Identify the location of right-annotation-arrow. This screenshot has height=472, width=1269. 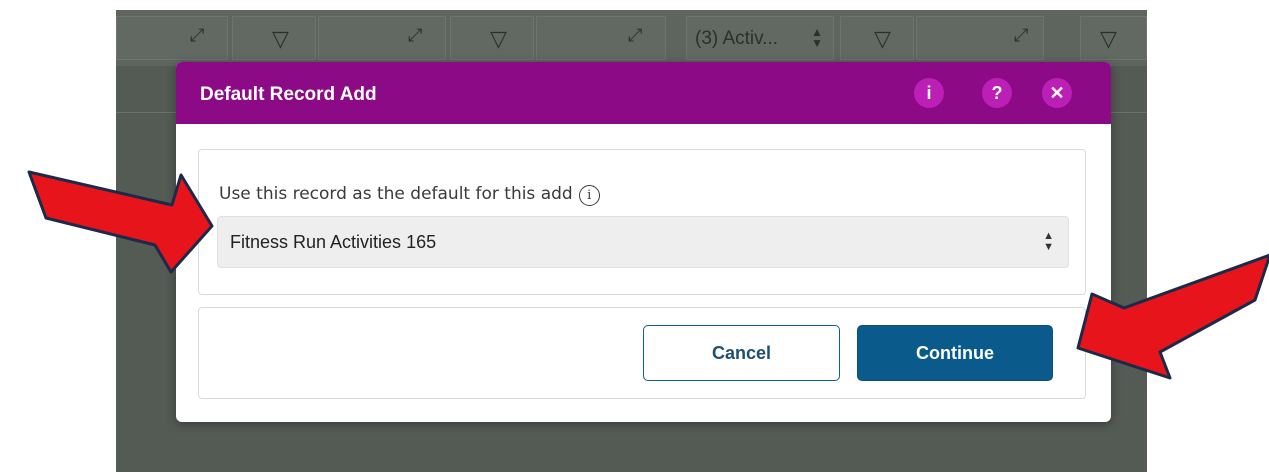
(1172, 316).